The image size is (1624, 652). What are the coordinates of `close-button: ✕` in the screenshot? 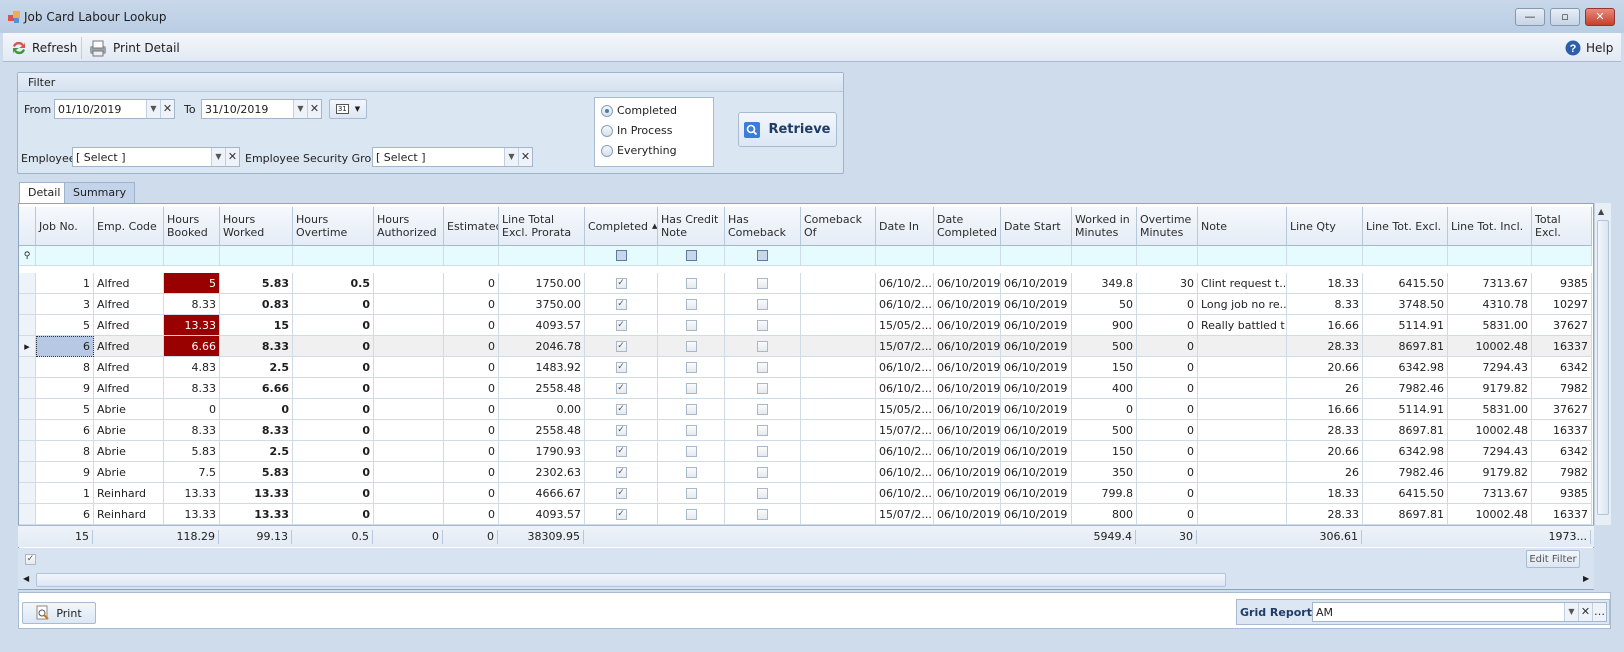 It's located at (1600, 17).